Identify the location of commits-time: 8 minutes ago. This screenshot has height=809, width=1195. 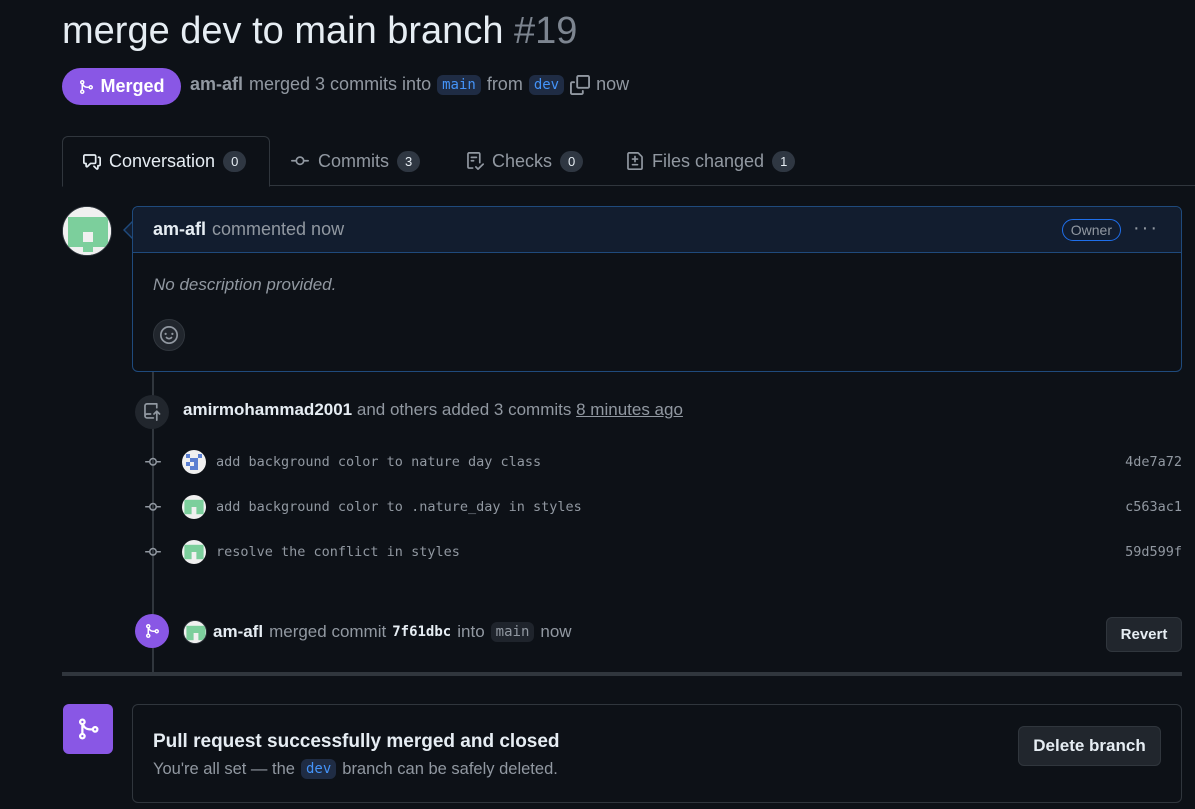
(629, 409).